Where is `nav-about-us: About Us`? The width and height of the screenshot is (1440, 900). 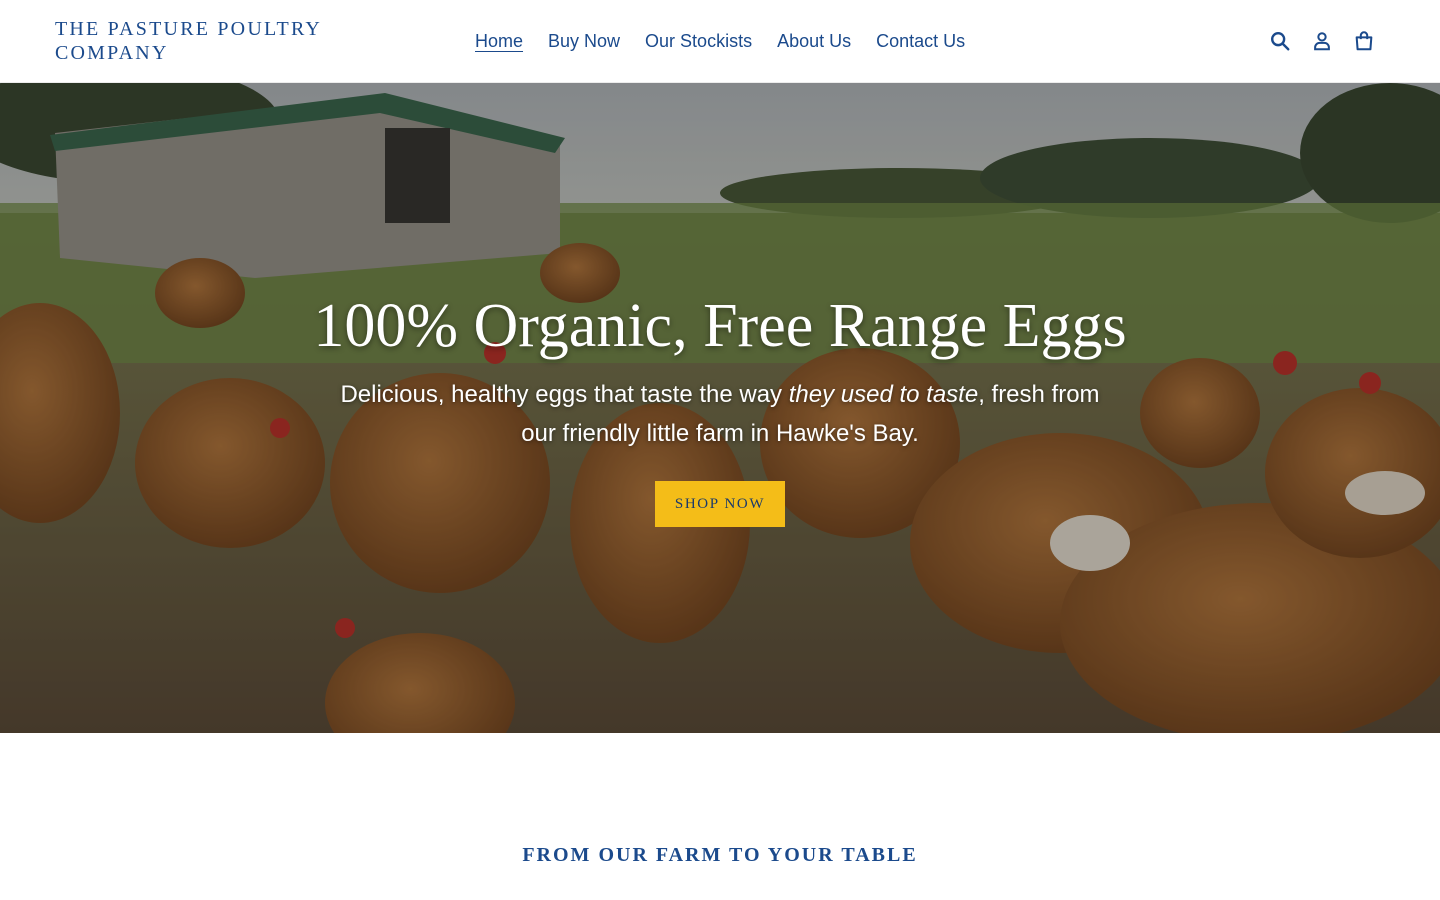
nav-about-us: About Us is located at coordinates (814, 42).